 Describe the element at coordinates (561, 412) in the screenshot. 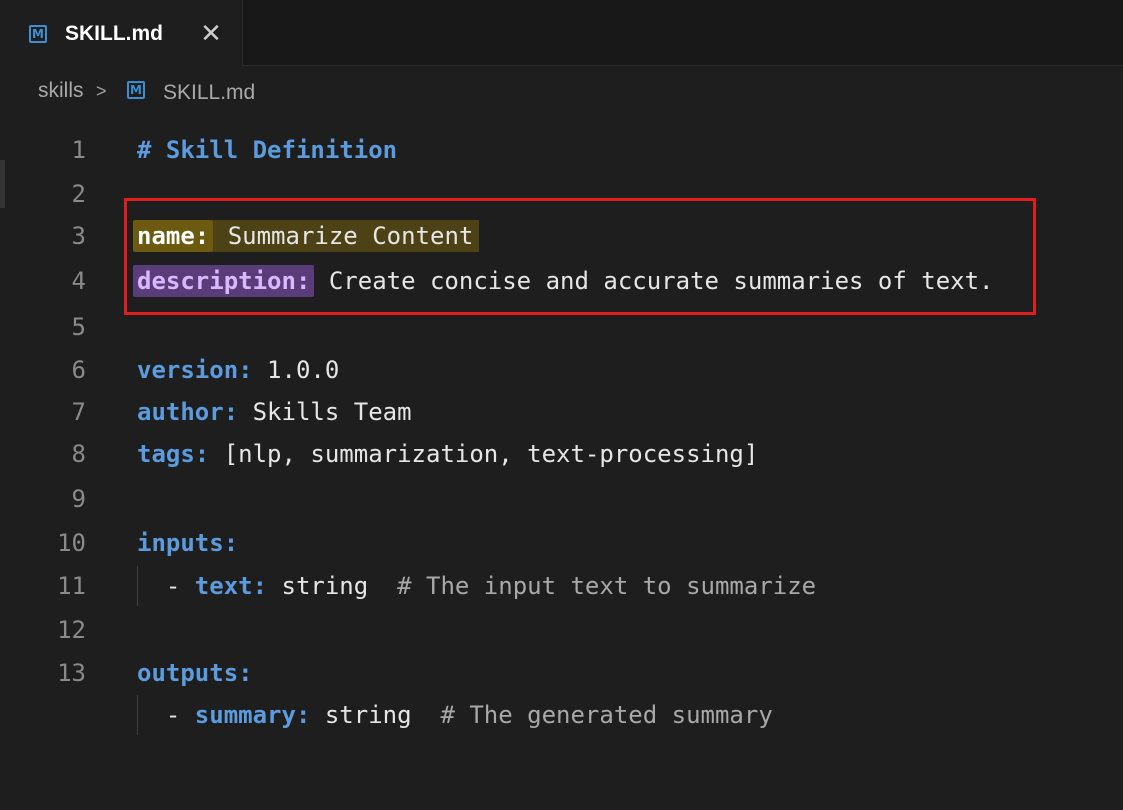

I see `code-line: 7 author: Skills Team` at that location.